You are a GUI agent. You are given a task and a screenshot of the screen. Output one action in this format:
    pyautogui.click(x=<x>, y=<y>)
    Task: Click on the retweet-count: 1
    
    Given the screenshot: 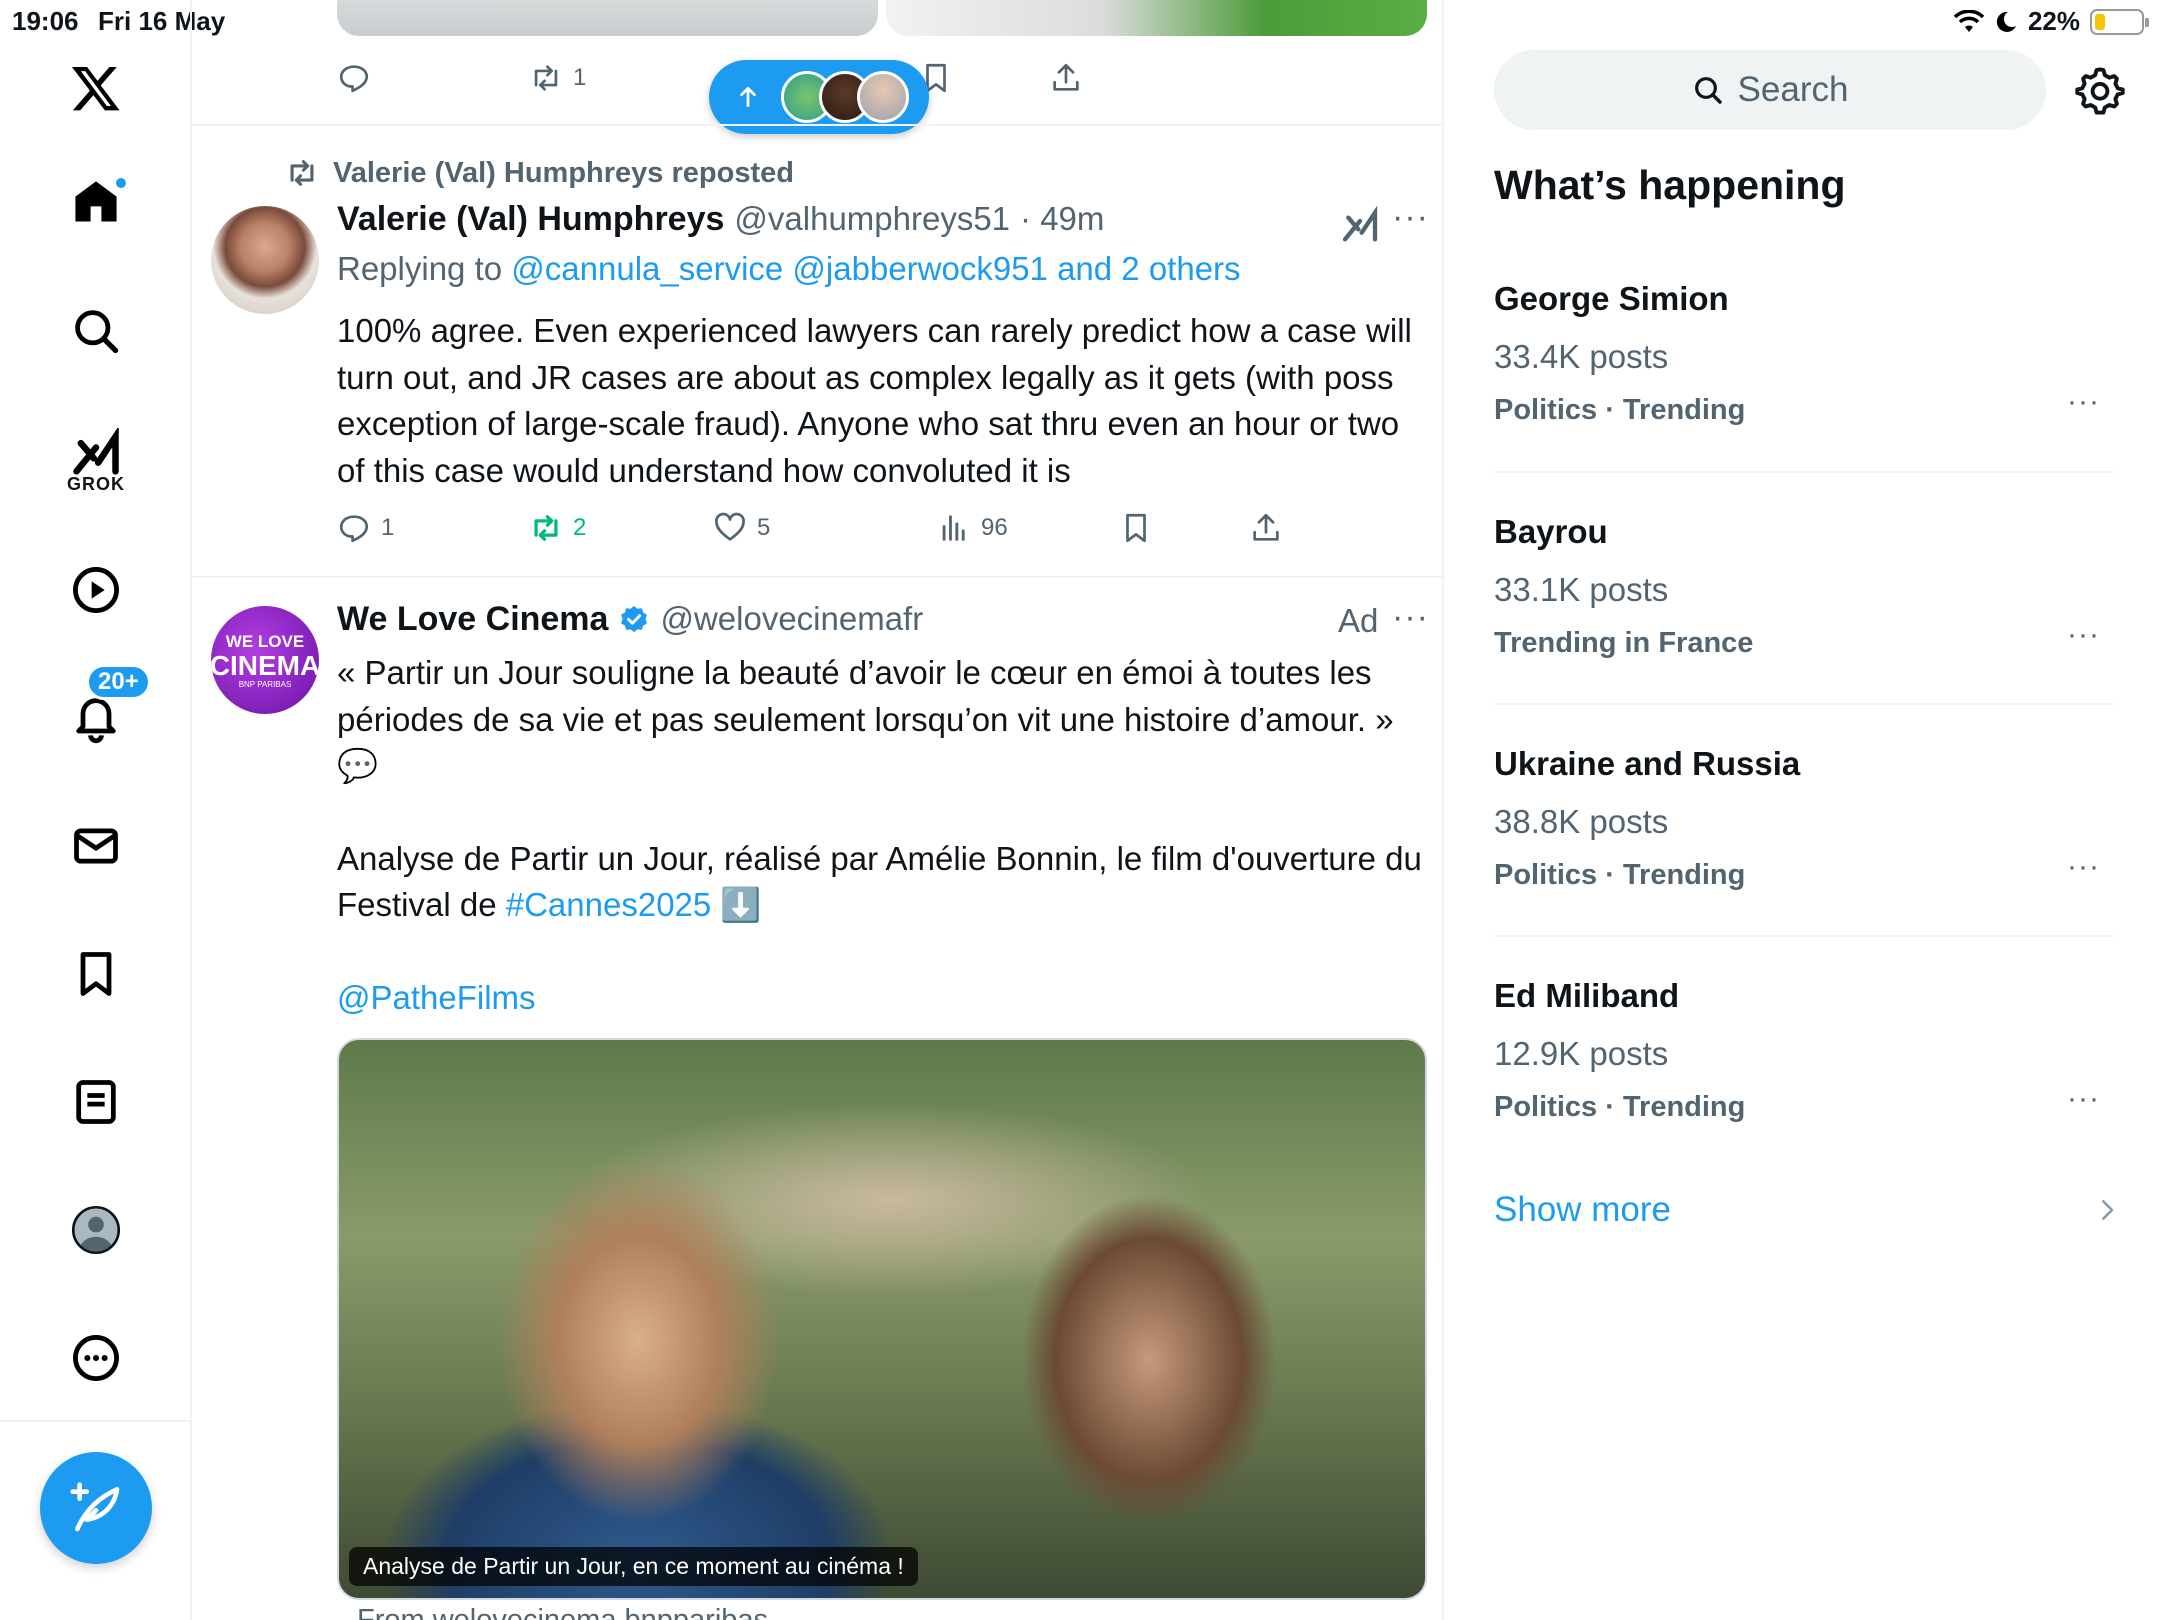 What is the action you would take?
    pyautogui.click(x=580, y=77)
    